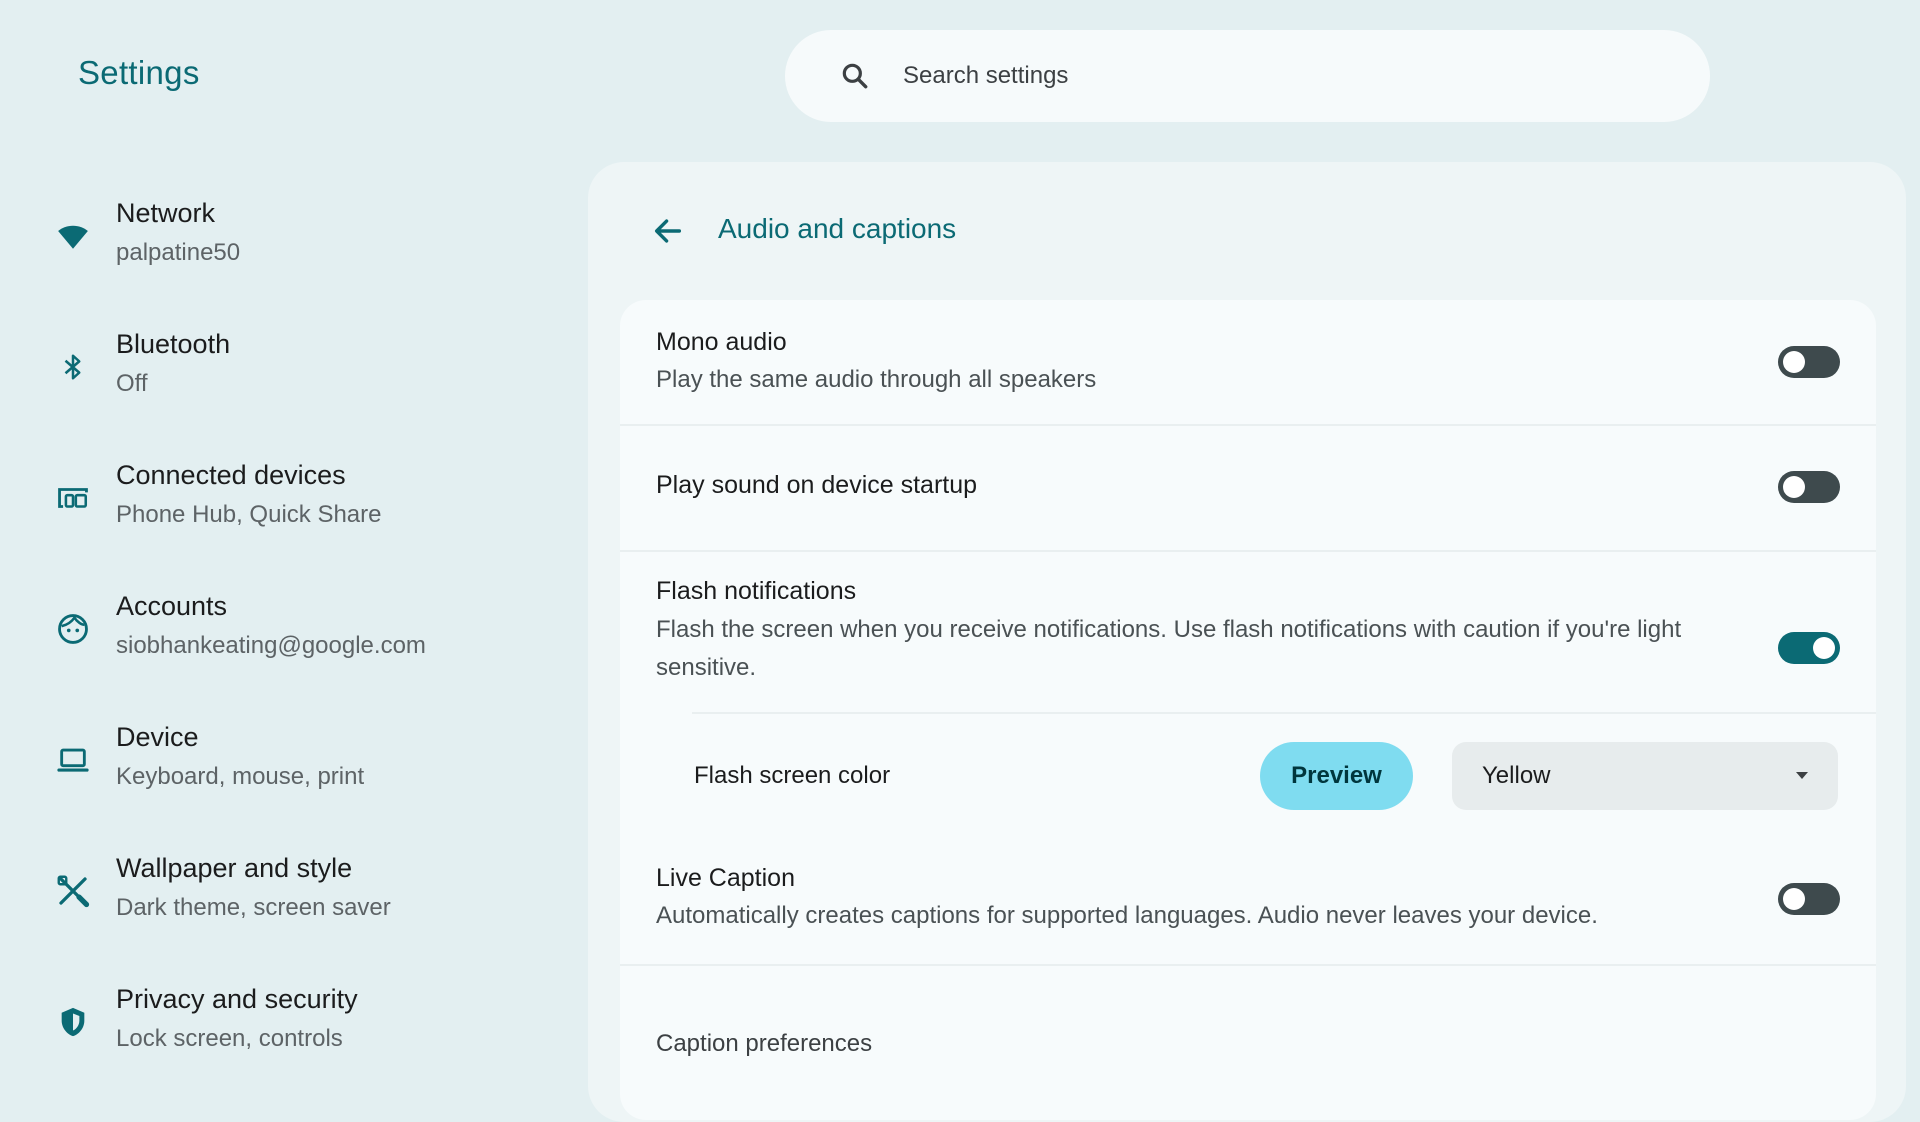  What do you see at coordinates (280, 235) in the screenshot?
I see `sidebar-item-network: Network palpatine50` at bounding box center [280, 235].